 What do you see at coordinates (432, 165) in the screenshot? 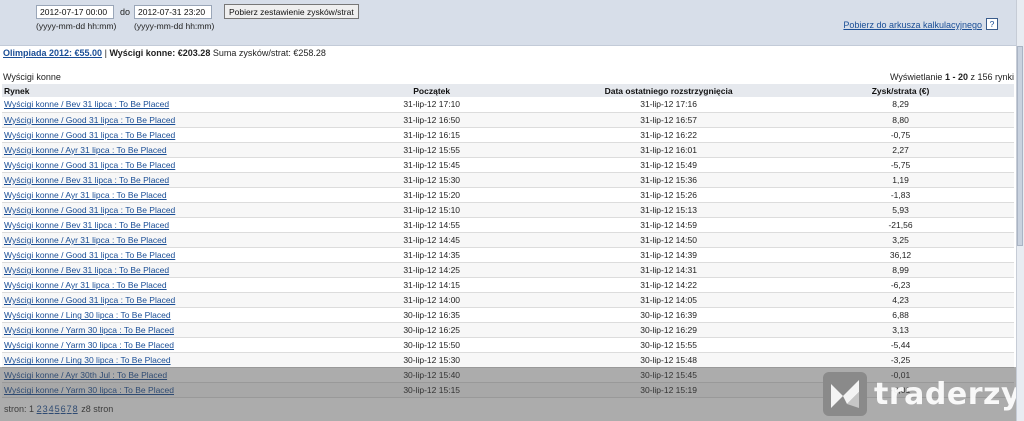
I see `start-cell: 31-lip-12 15:45` at bounding box center [432, 165].